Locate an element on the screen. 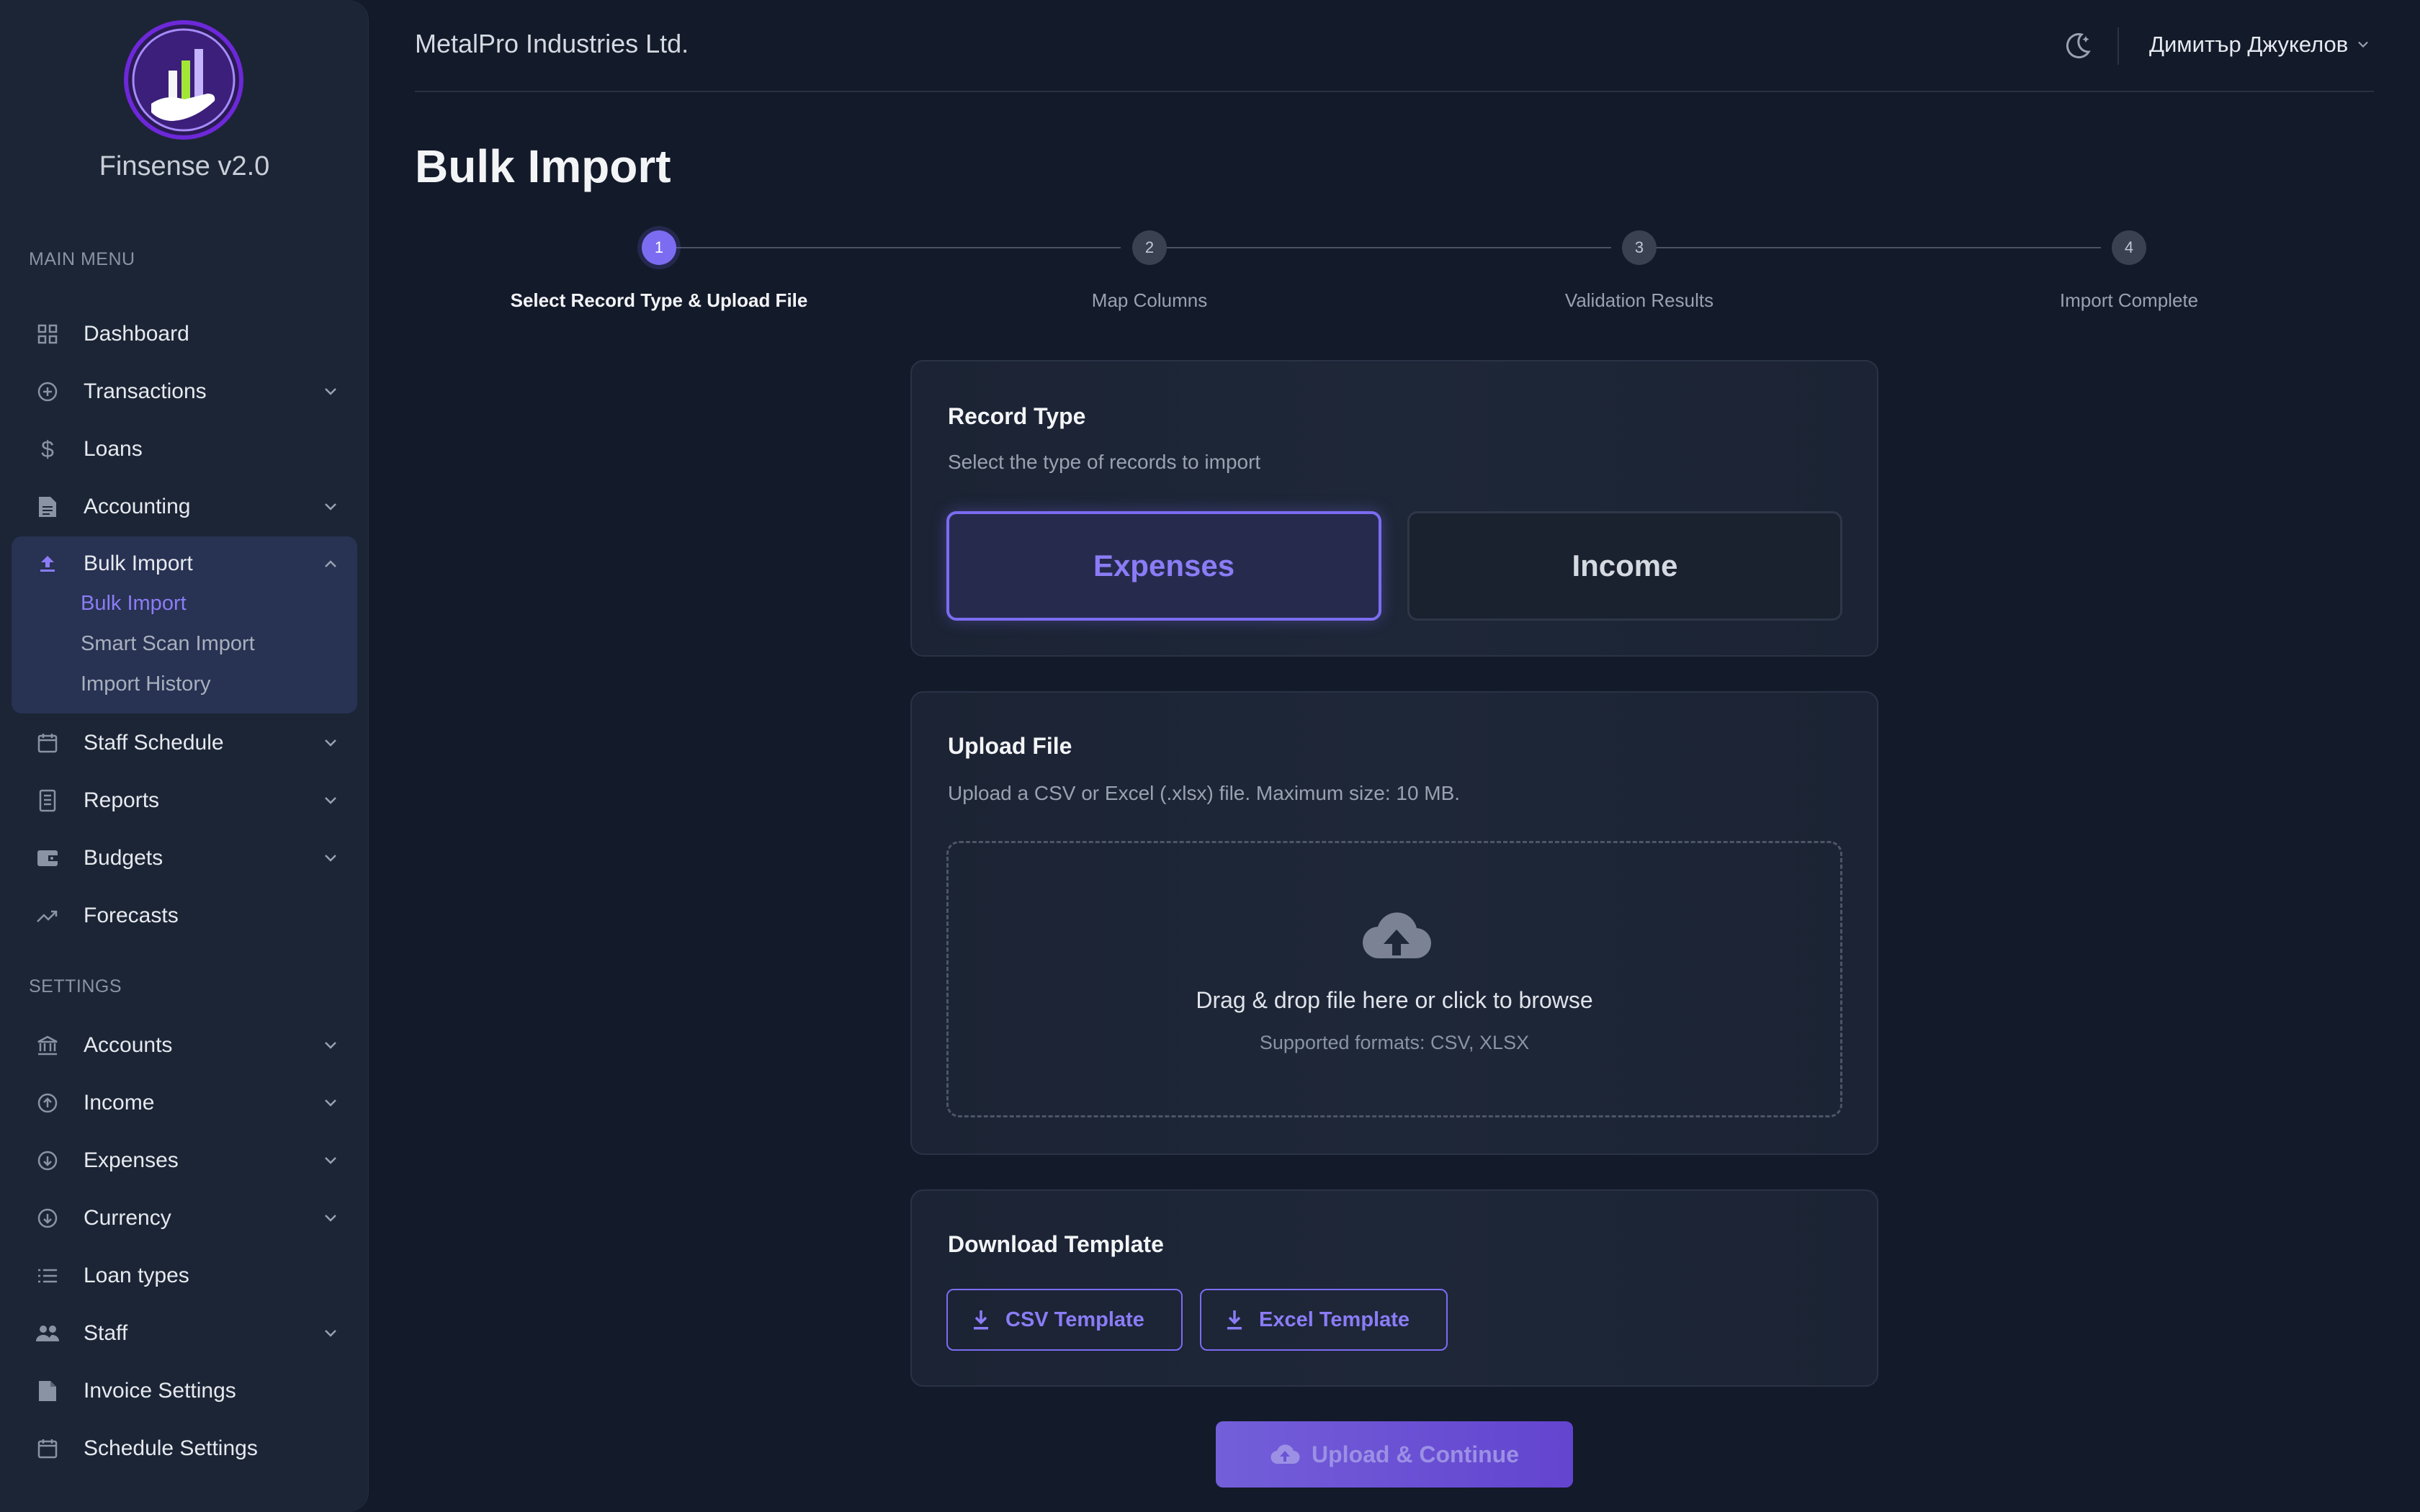  chevron-up-icon is located at coordinates (330, 564).